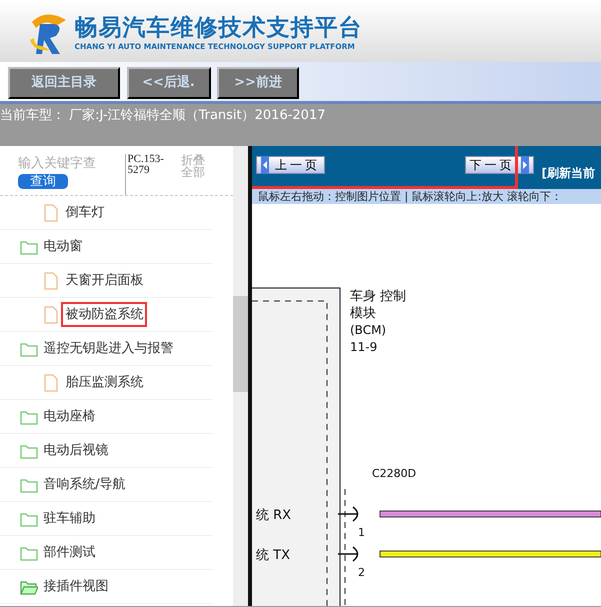  I want to click on tree-item: 接插件视图, so click(75, 587).